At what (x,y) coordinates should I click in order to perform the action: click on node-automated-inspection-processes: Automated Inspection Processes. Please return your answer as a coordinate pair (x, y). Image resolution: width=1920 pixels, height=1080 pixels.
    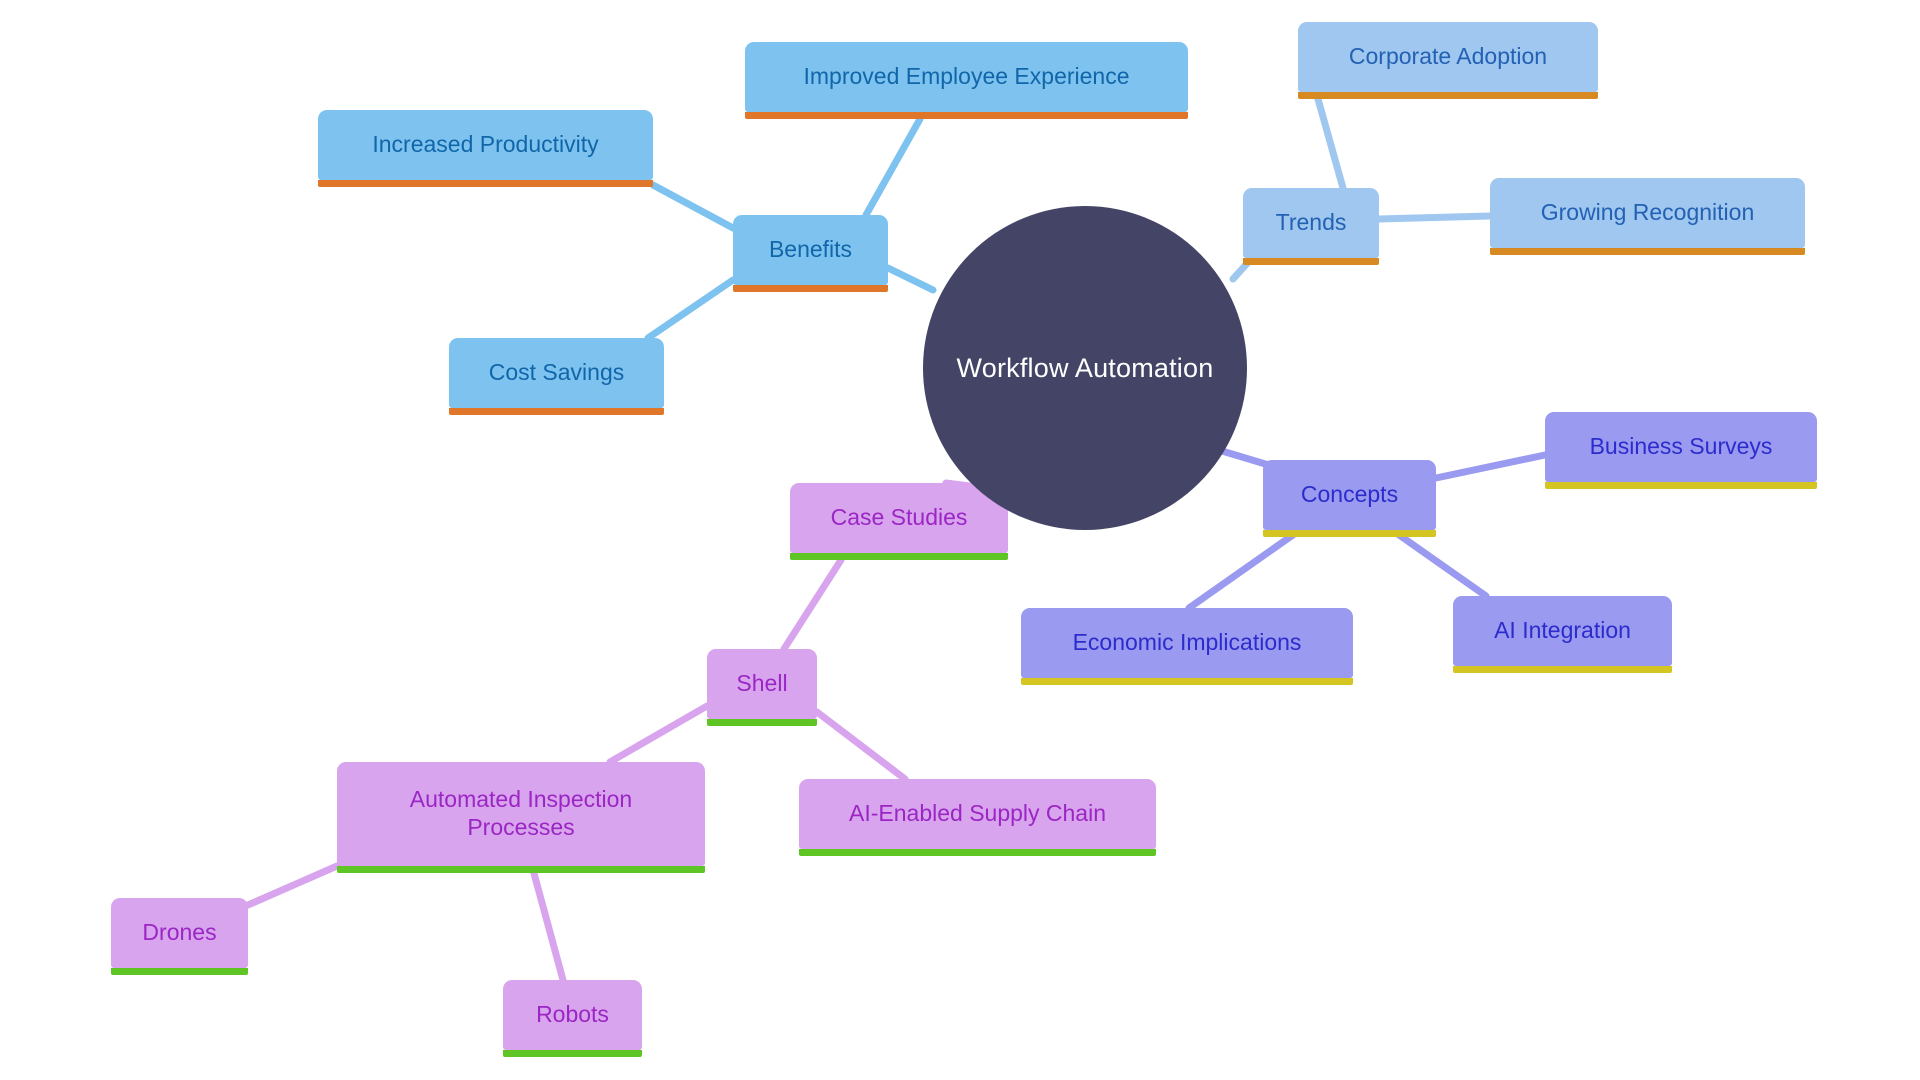
    Looking at the image, I should click on (521, 817).